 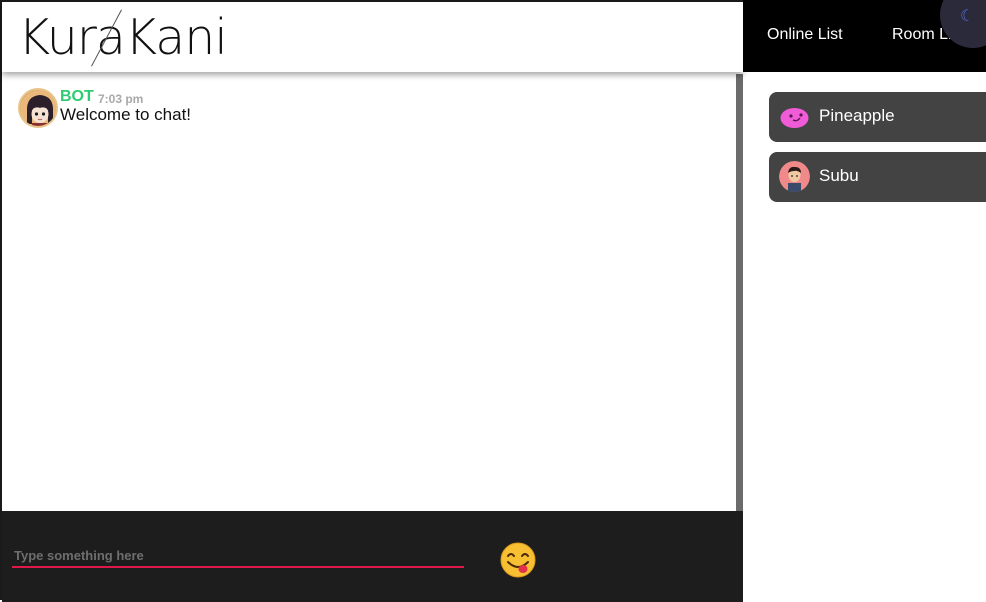 I want to click on sidebar-nav: Online List Room List ☾, so click(x=864, y=36).